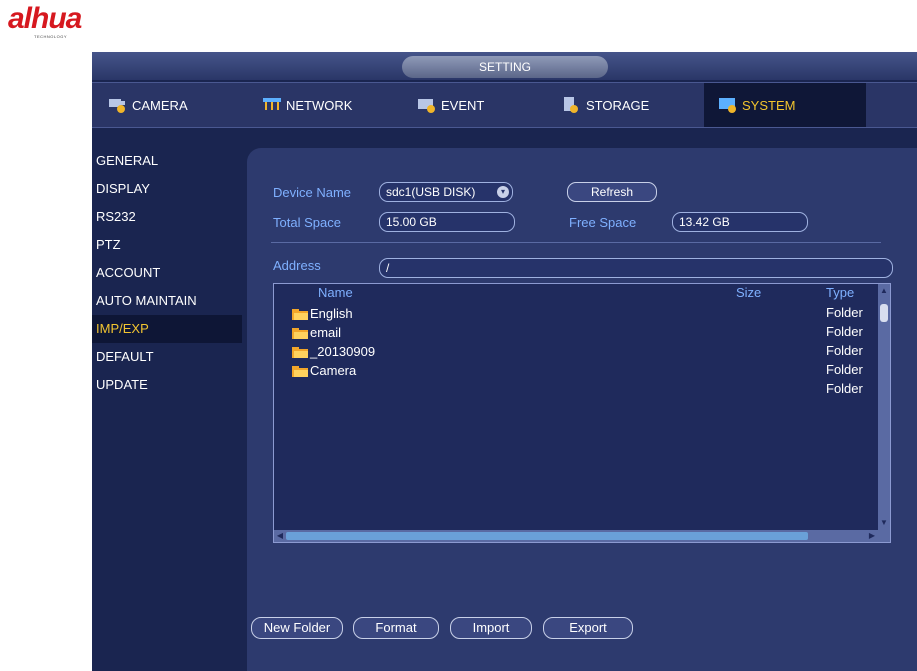 The image size is (917, 671). I want to click on tab-network-label: NETWORK, so click(319, 105).